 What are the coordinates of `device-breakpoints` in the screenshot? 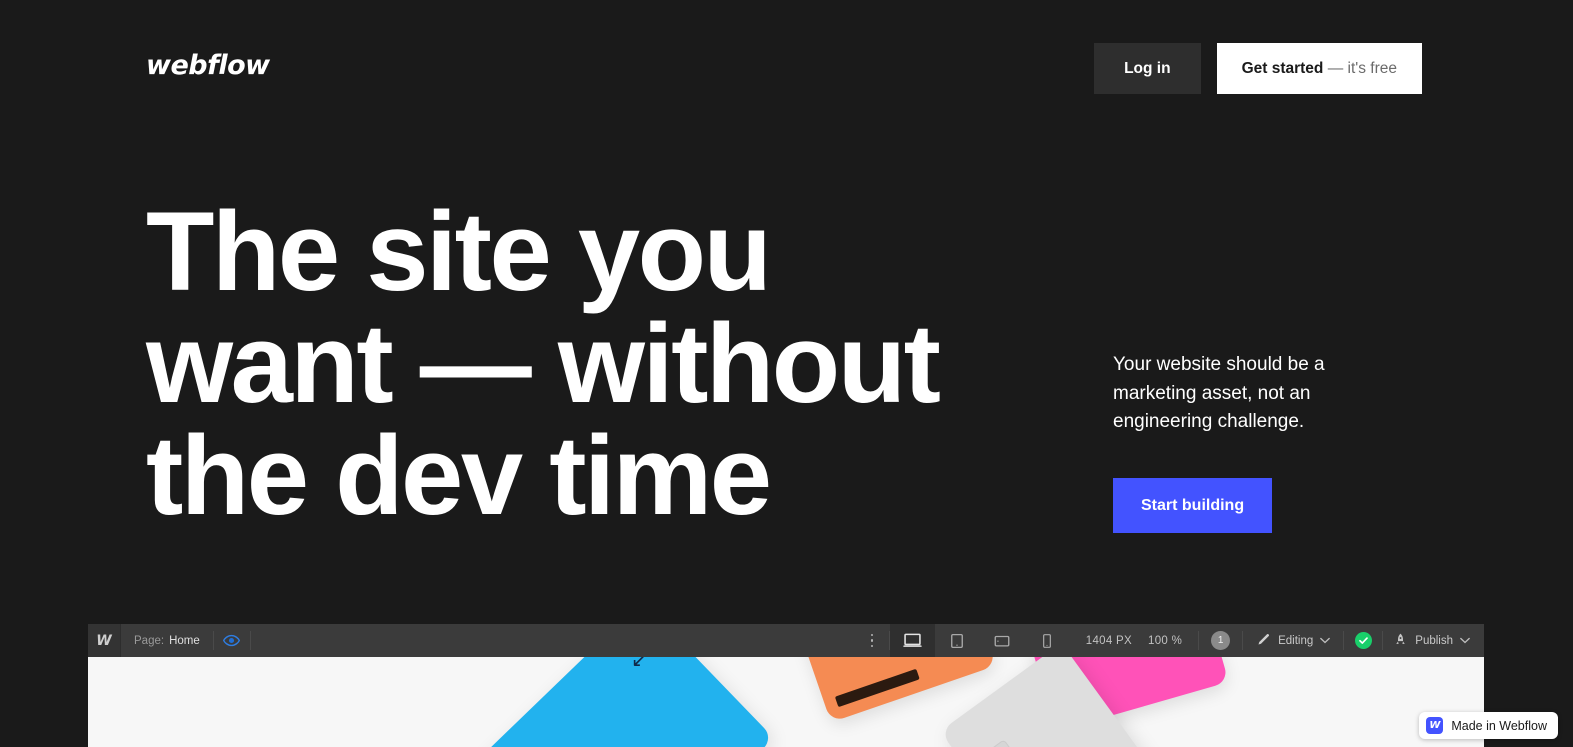 It's located at (979, 640).